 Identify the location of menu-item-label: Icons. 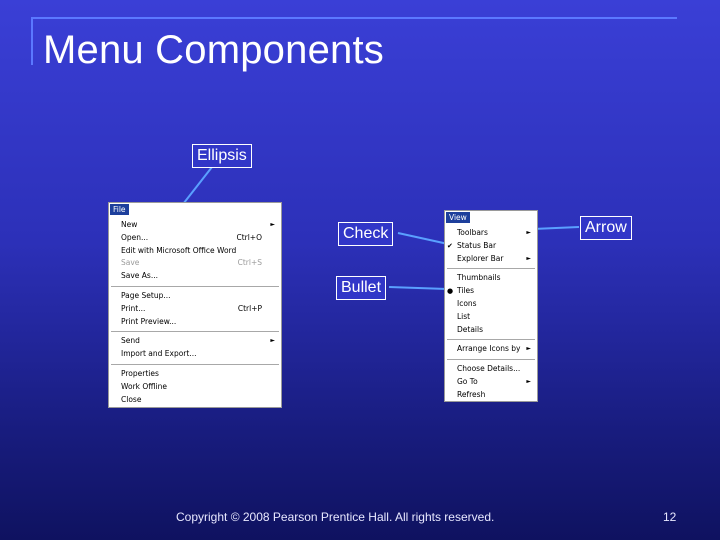
(467, 303).